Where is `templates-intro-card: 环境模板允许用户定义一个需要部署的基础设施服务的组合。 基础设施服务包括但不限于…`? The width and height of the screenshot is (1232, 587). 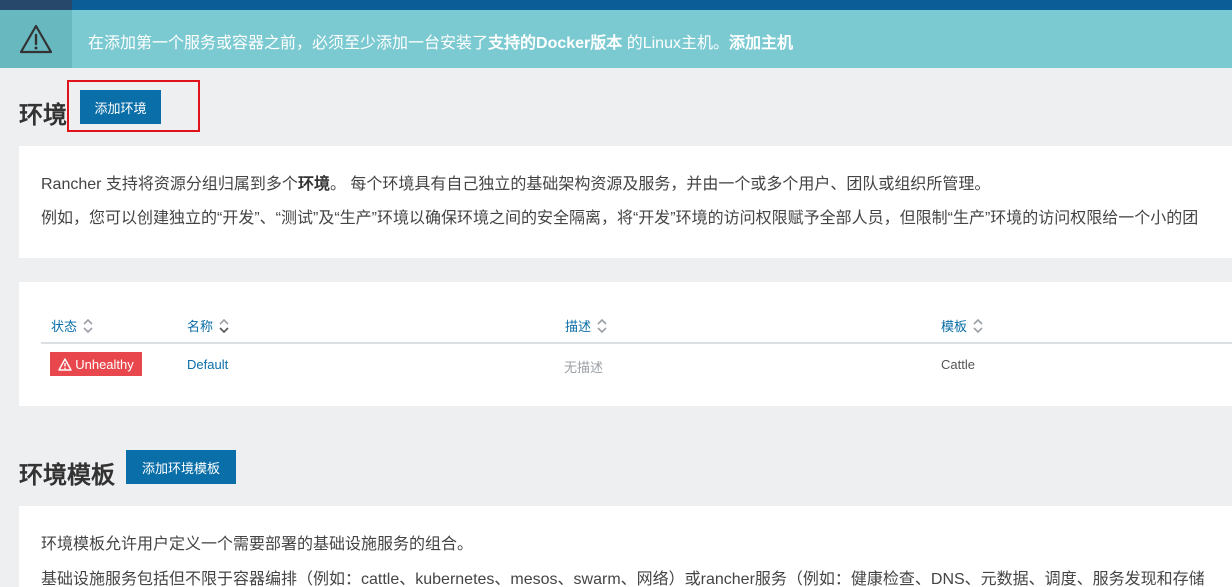
templates-intro-card: 环境模板允许用户定义一个需要部署的基础设施服务的组合。 基础设施服务包括但不限于… is located at coordinates (625, 546).